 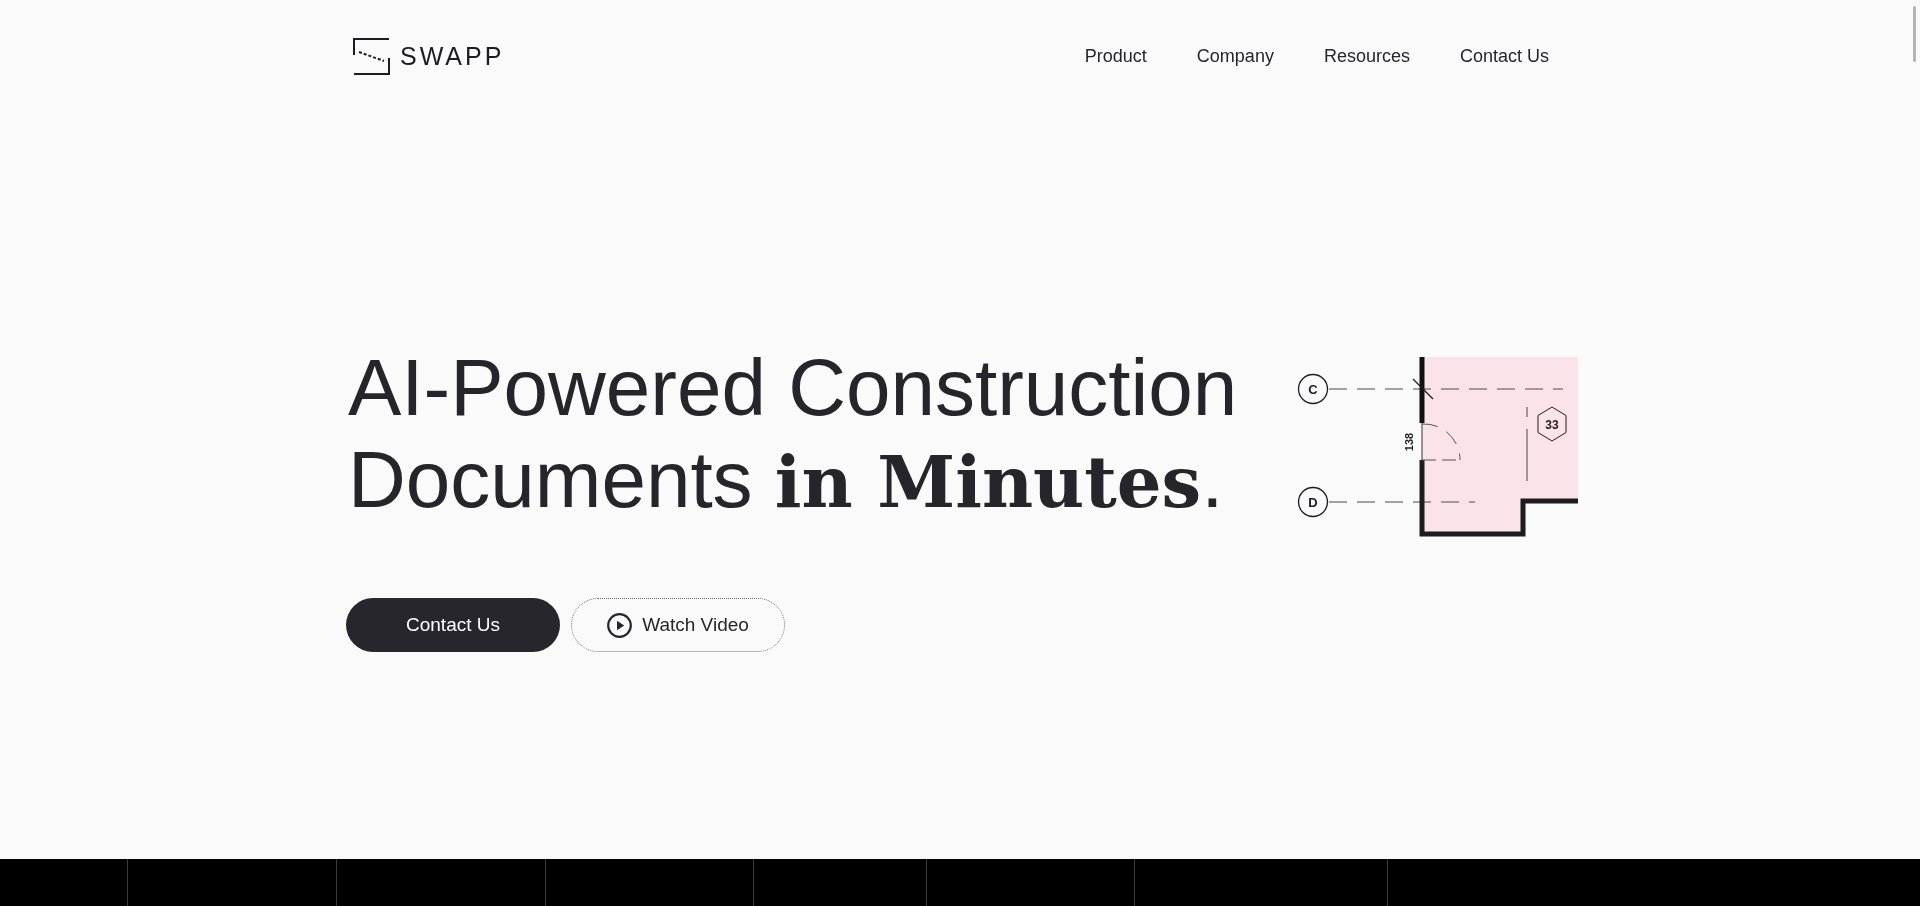 What do you see at coordinates (453, 625) in the screenshot?
I see `contact-button: Contact Us` at bounding box center [453, 625].